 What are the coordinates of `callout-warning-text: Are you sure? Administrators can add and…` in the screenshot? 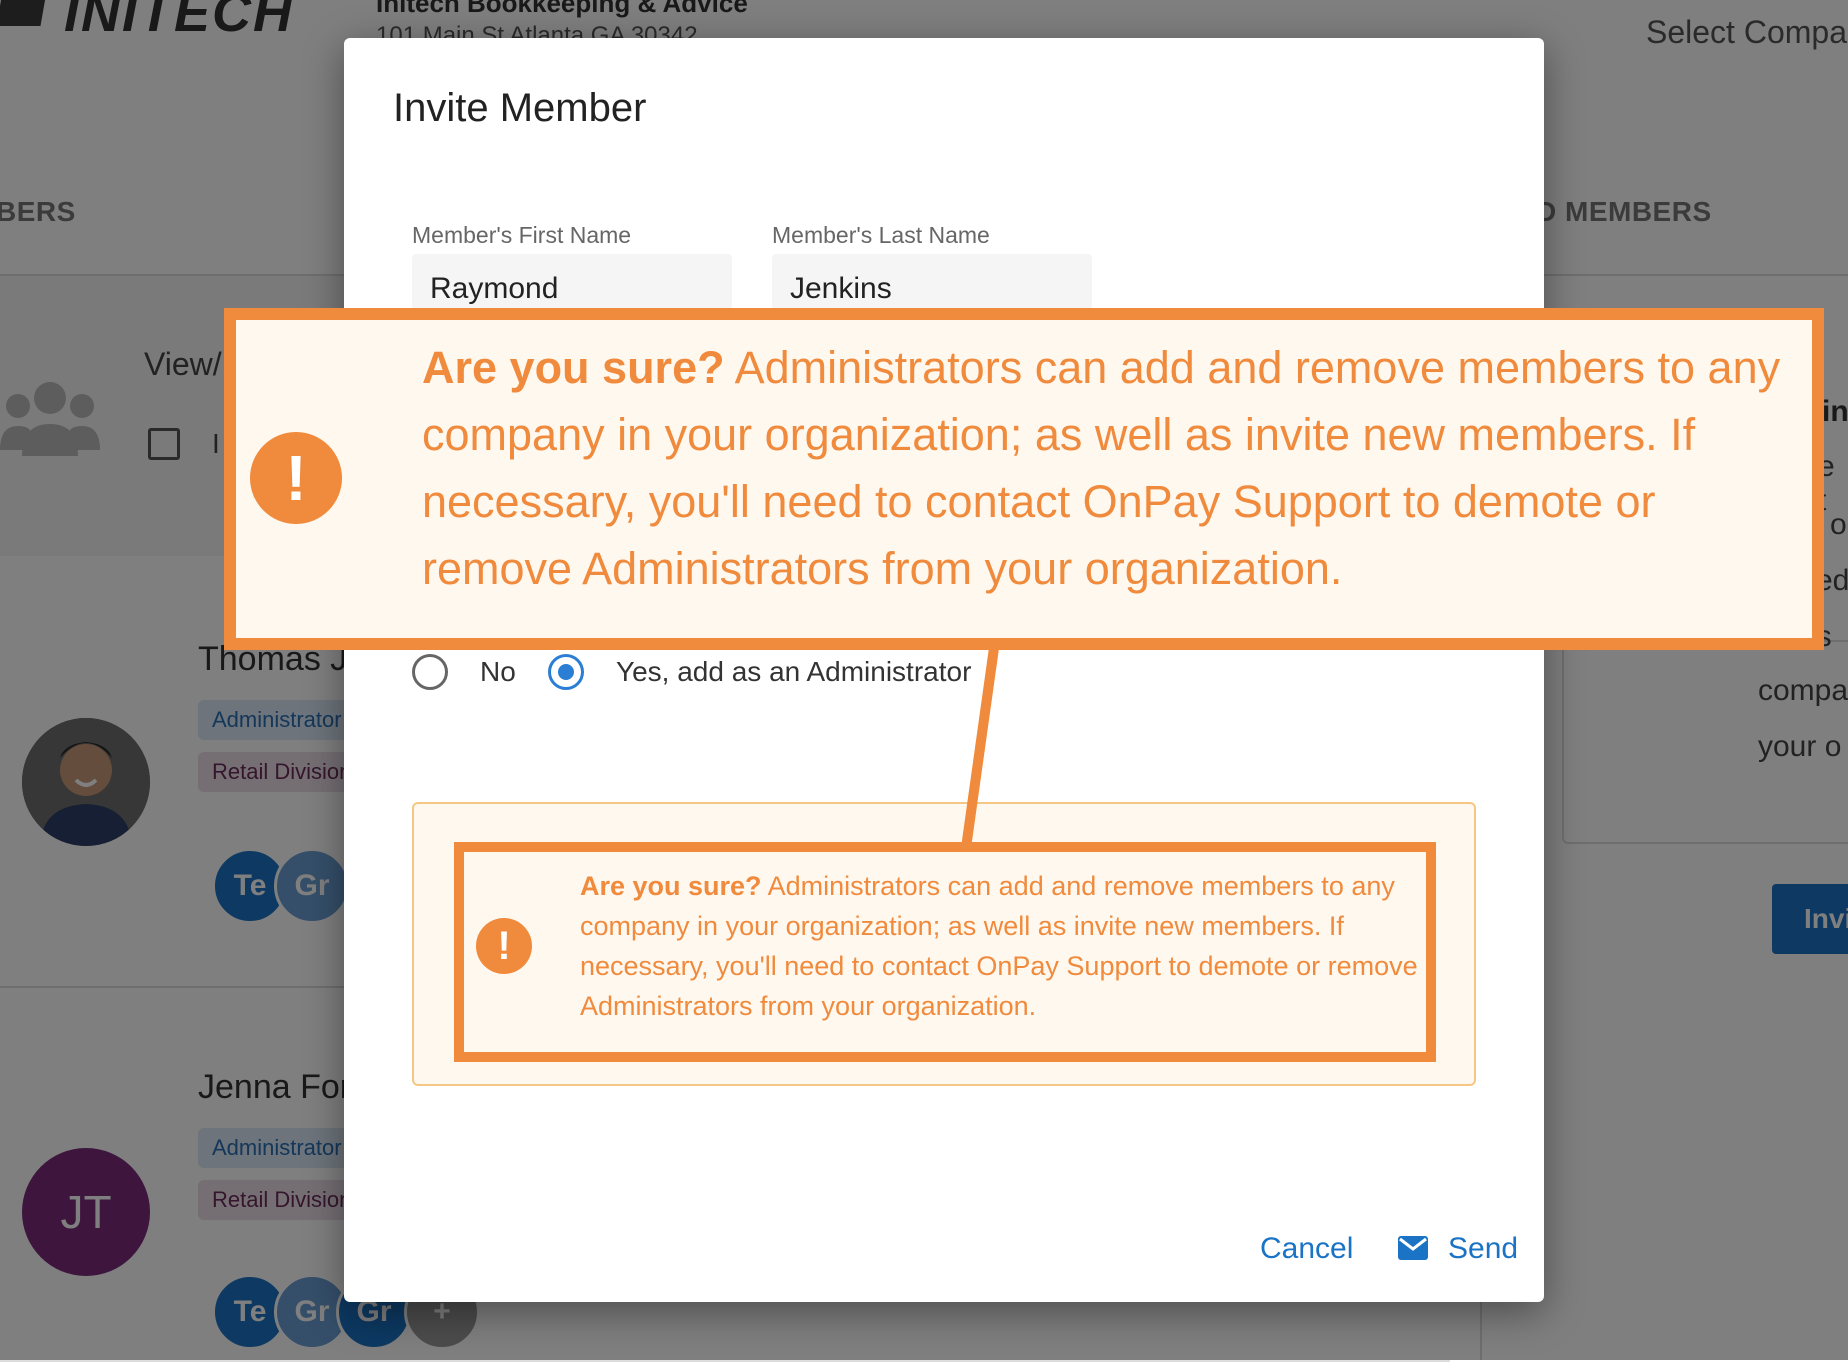 It's located at (1101, 468).